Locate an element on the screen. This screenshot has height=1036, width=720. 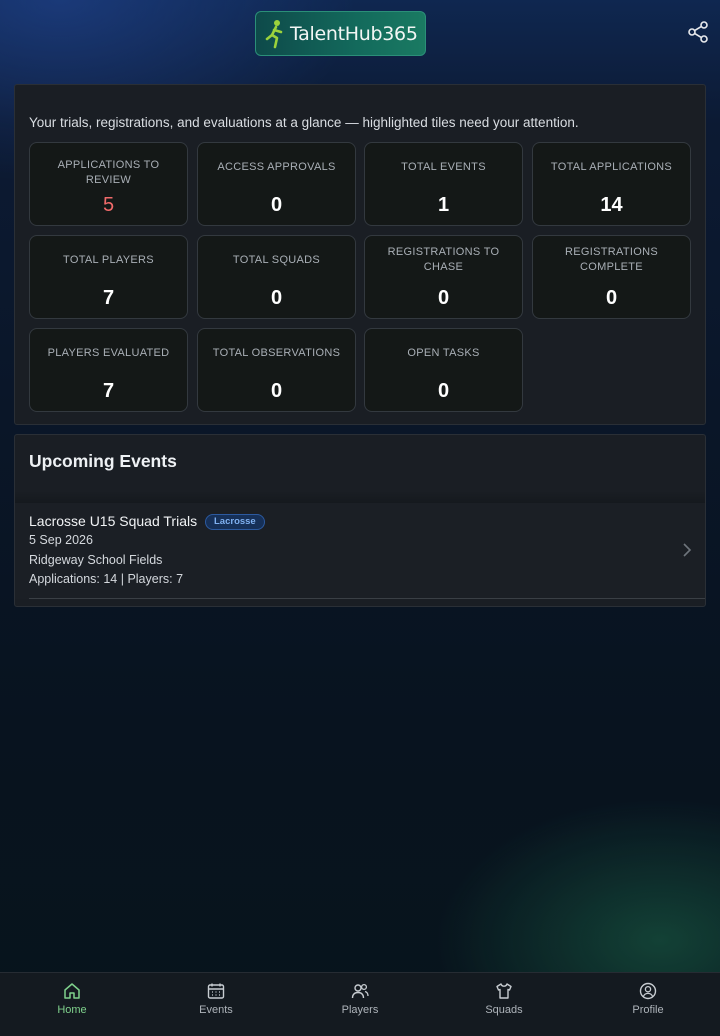
tile-label: TOTAL PLAYERS is located at coordinates (108, 260).